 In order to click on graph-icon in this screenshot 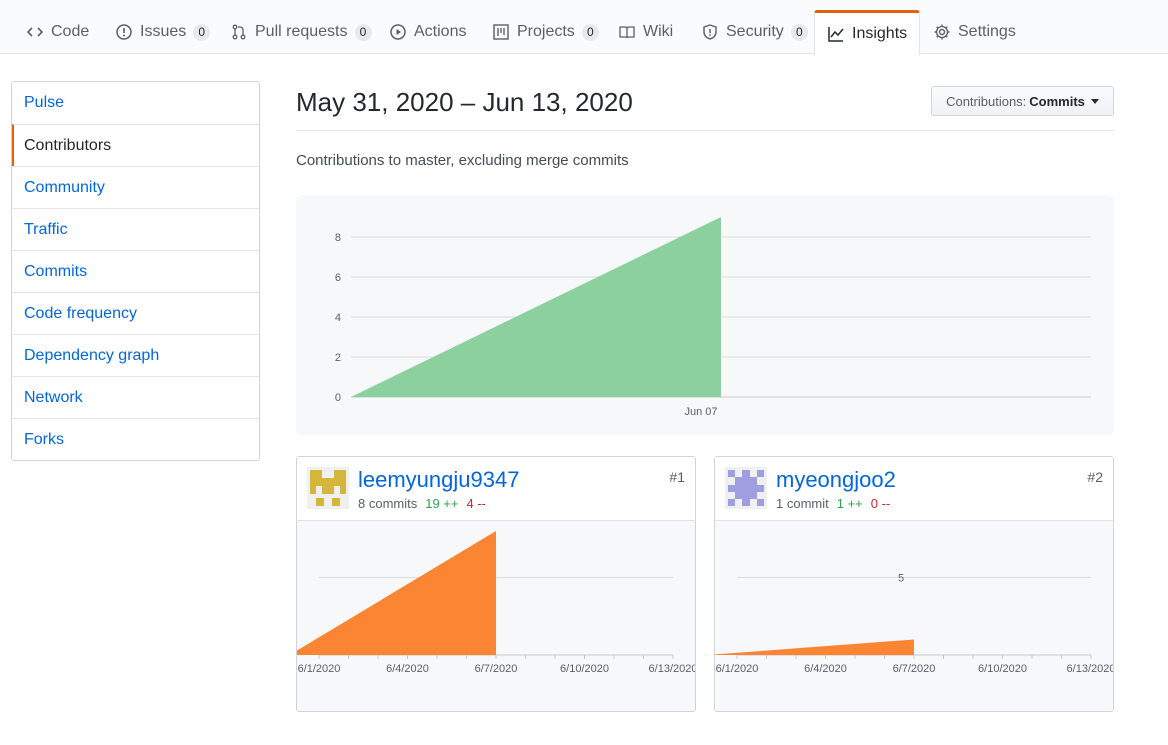, I will do `click(836, 34)`.